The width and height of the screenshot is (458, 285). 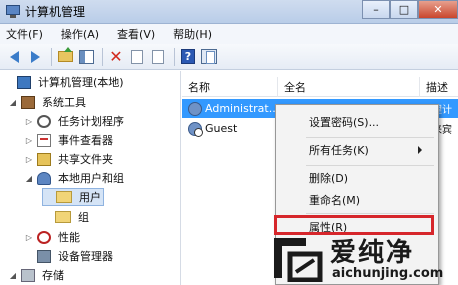 What do you see at coordinates (229, 34) in the screenshot?
I see `menu-bar: 文件(F) 操作(A) 查看(V) 帮助(H)` at bounding box center [229, 34].